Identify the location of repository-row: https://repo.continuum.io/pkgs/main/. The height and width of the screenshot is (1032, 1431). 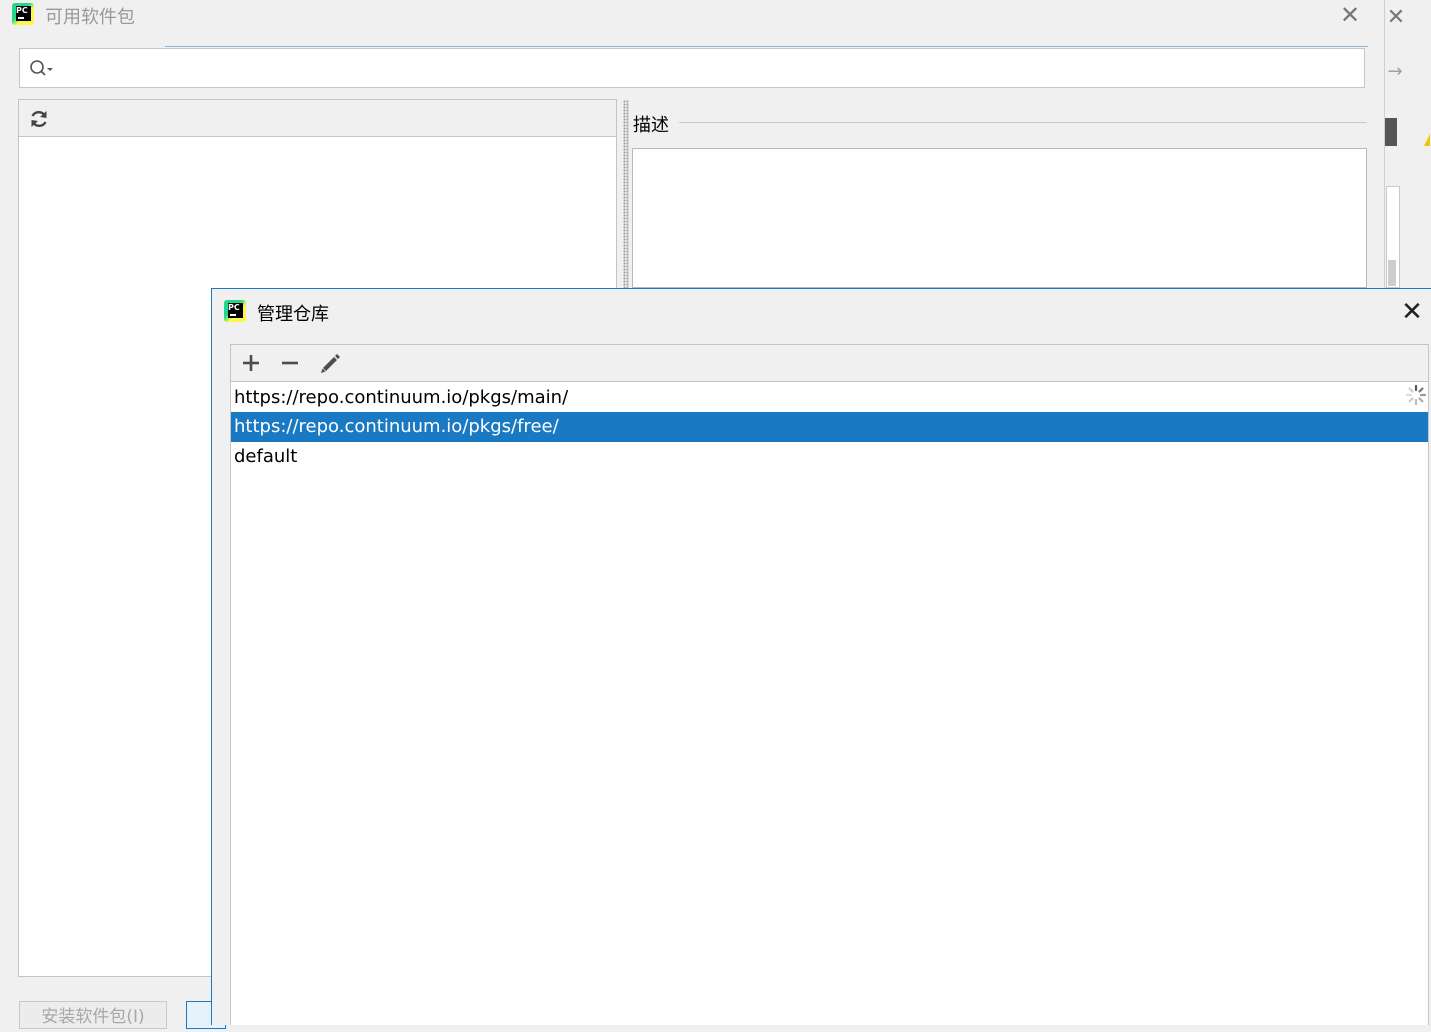
(829, 398).